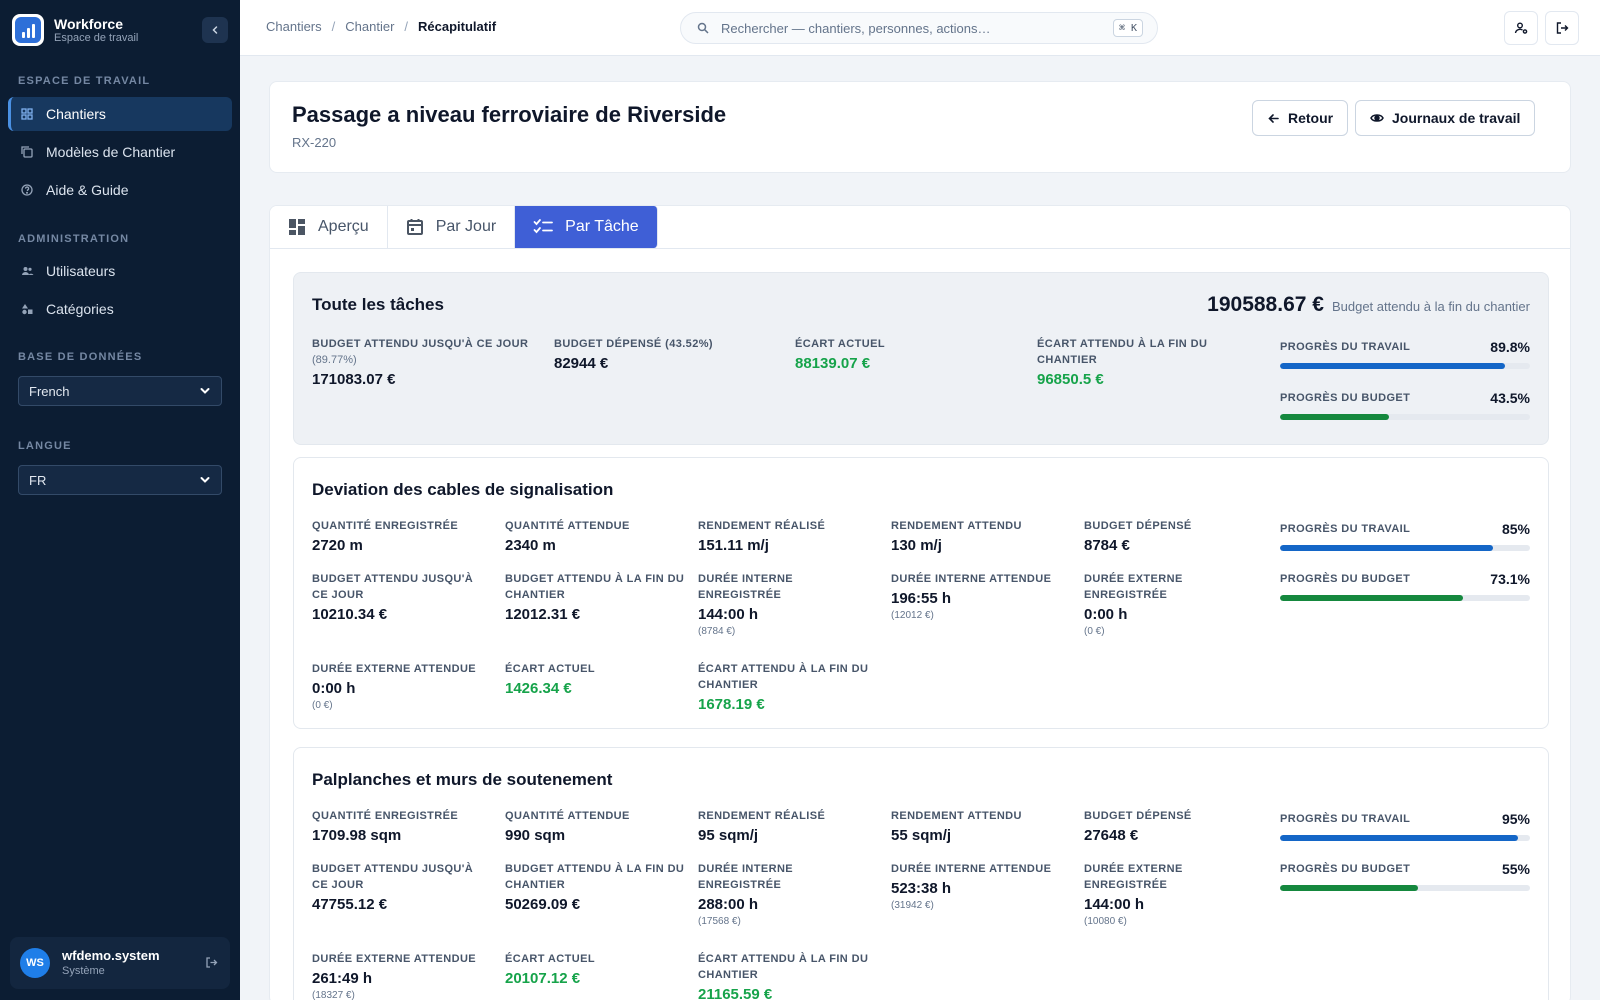 This screenshot has width=1600, height=1000. What do you see at coordinates (567, 526) in the screenshot?
I see `metric-label: QUANTITÉ ATTENDUE` at bounding box center [567, 526].